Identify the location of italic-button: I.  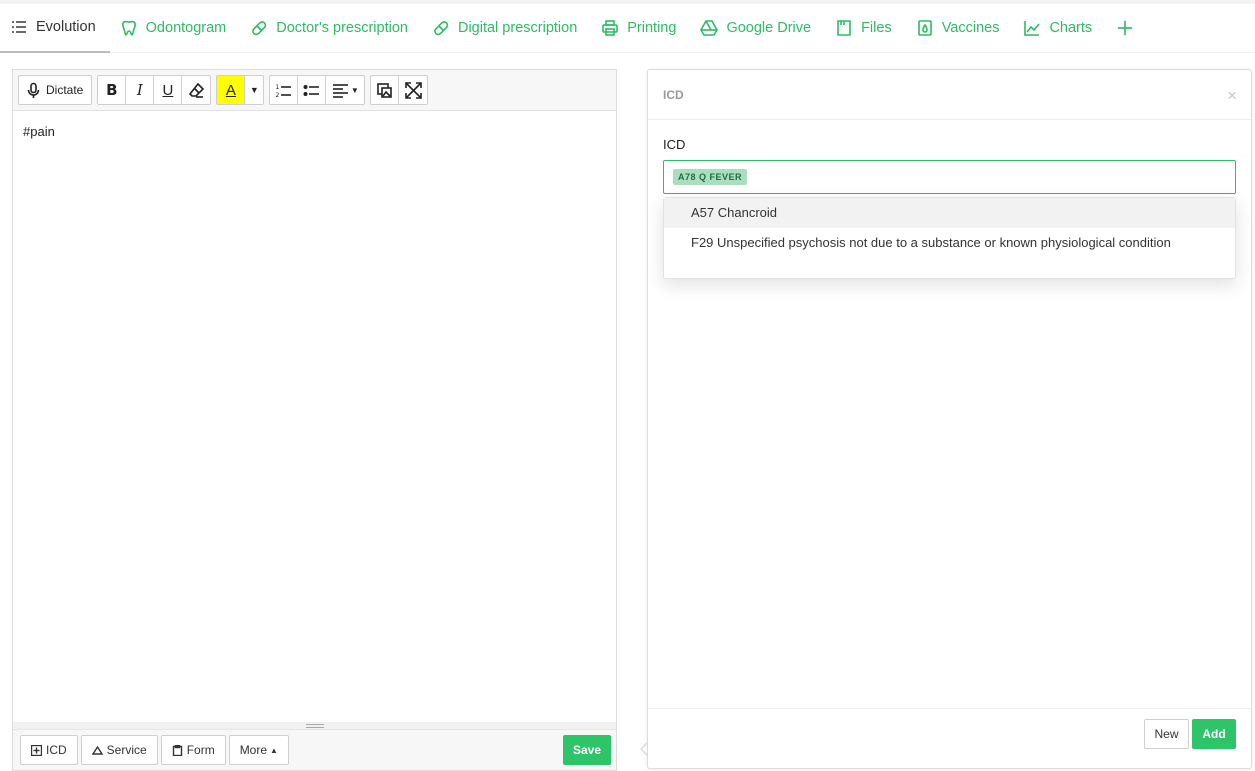
(140, 90).